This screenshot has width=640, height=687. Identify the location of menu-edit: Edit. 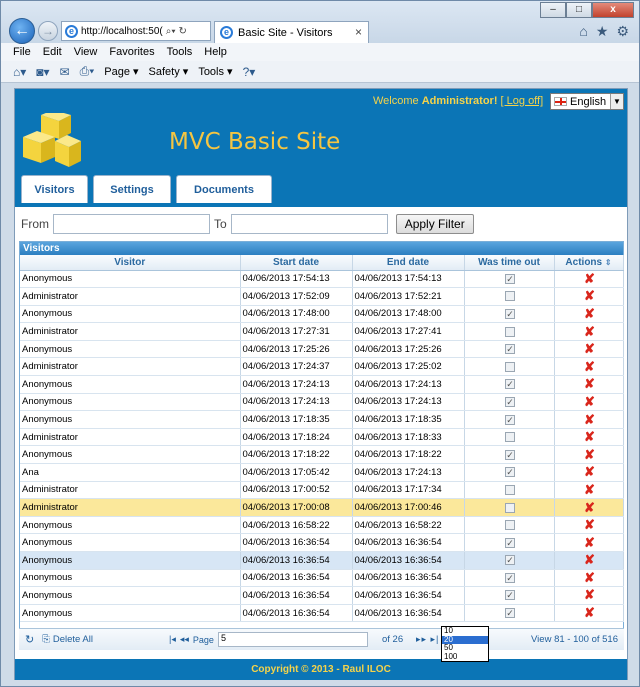
(52, 52).